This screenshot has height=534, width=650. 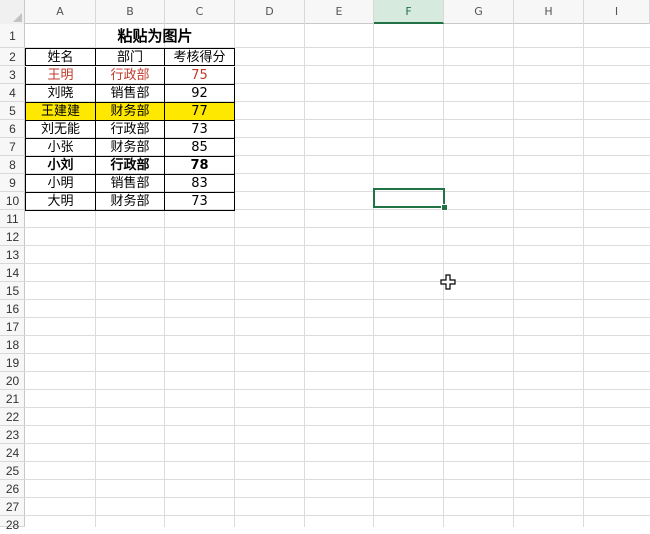 I want to click on row-header-25: 25, so click(x=12, y=471).